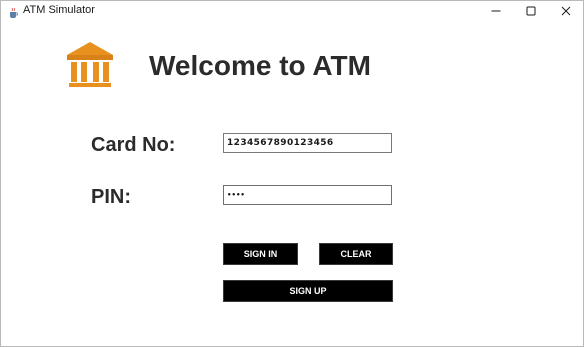 The height and width of the screenshot is (347, 584). Describe the element at coordinates (260, 254) in the screenshot. I see `sign-in-button: SIGN IN` at that location.